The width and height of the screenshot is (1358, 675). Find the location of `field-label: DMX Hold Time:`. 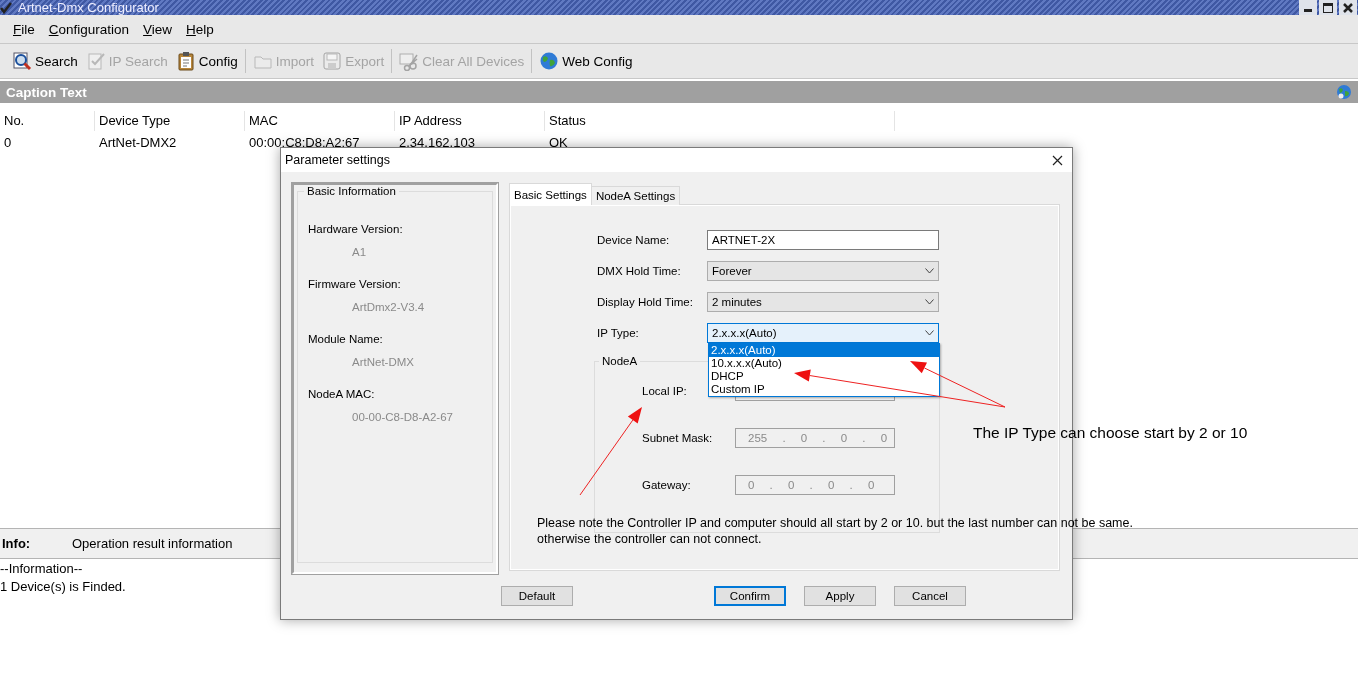

field-label: DMX Hold Time: is located at coordinates (639, 271).